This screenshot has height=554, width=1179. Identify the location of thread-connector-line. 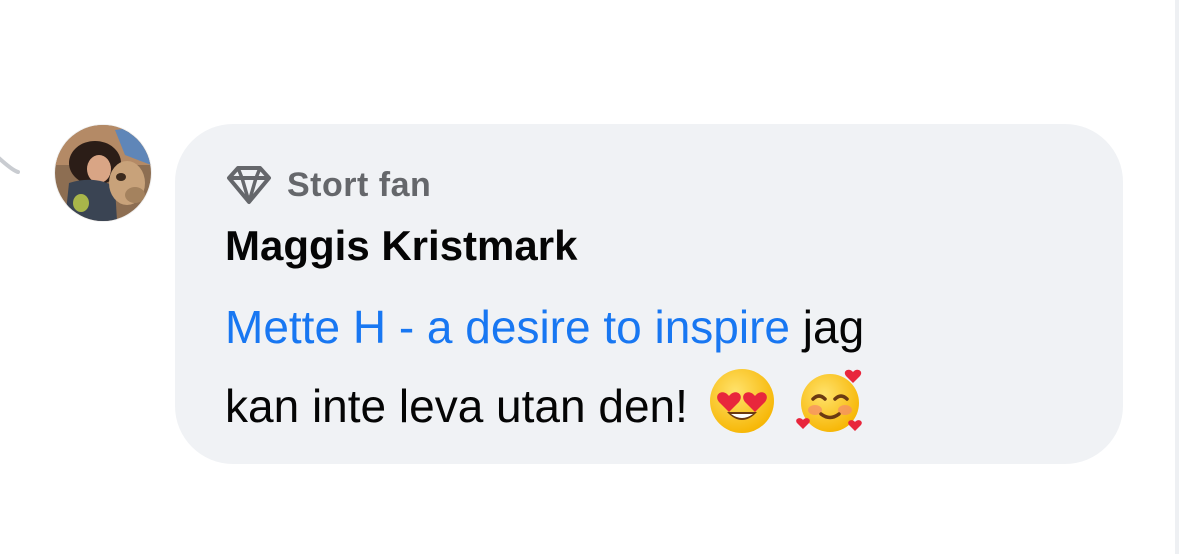
(10, 165).